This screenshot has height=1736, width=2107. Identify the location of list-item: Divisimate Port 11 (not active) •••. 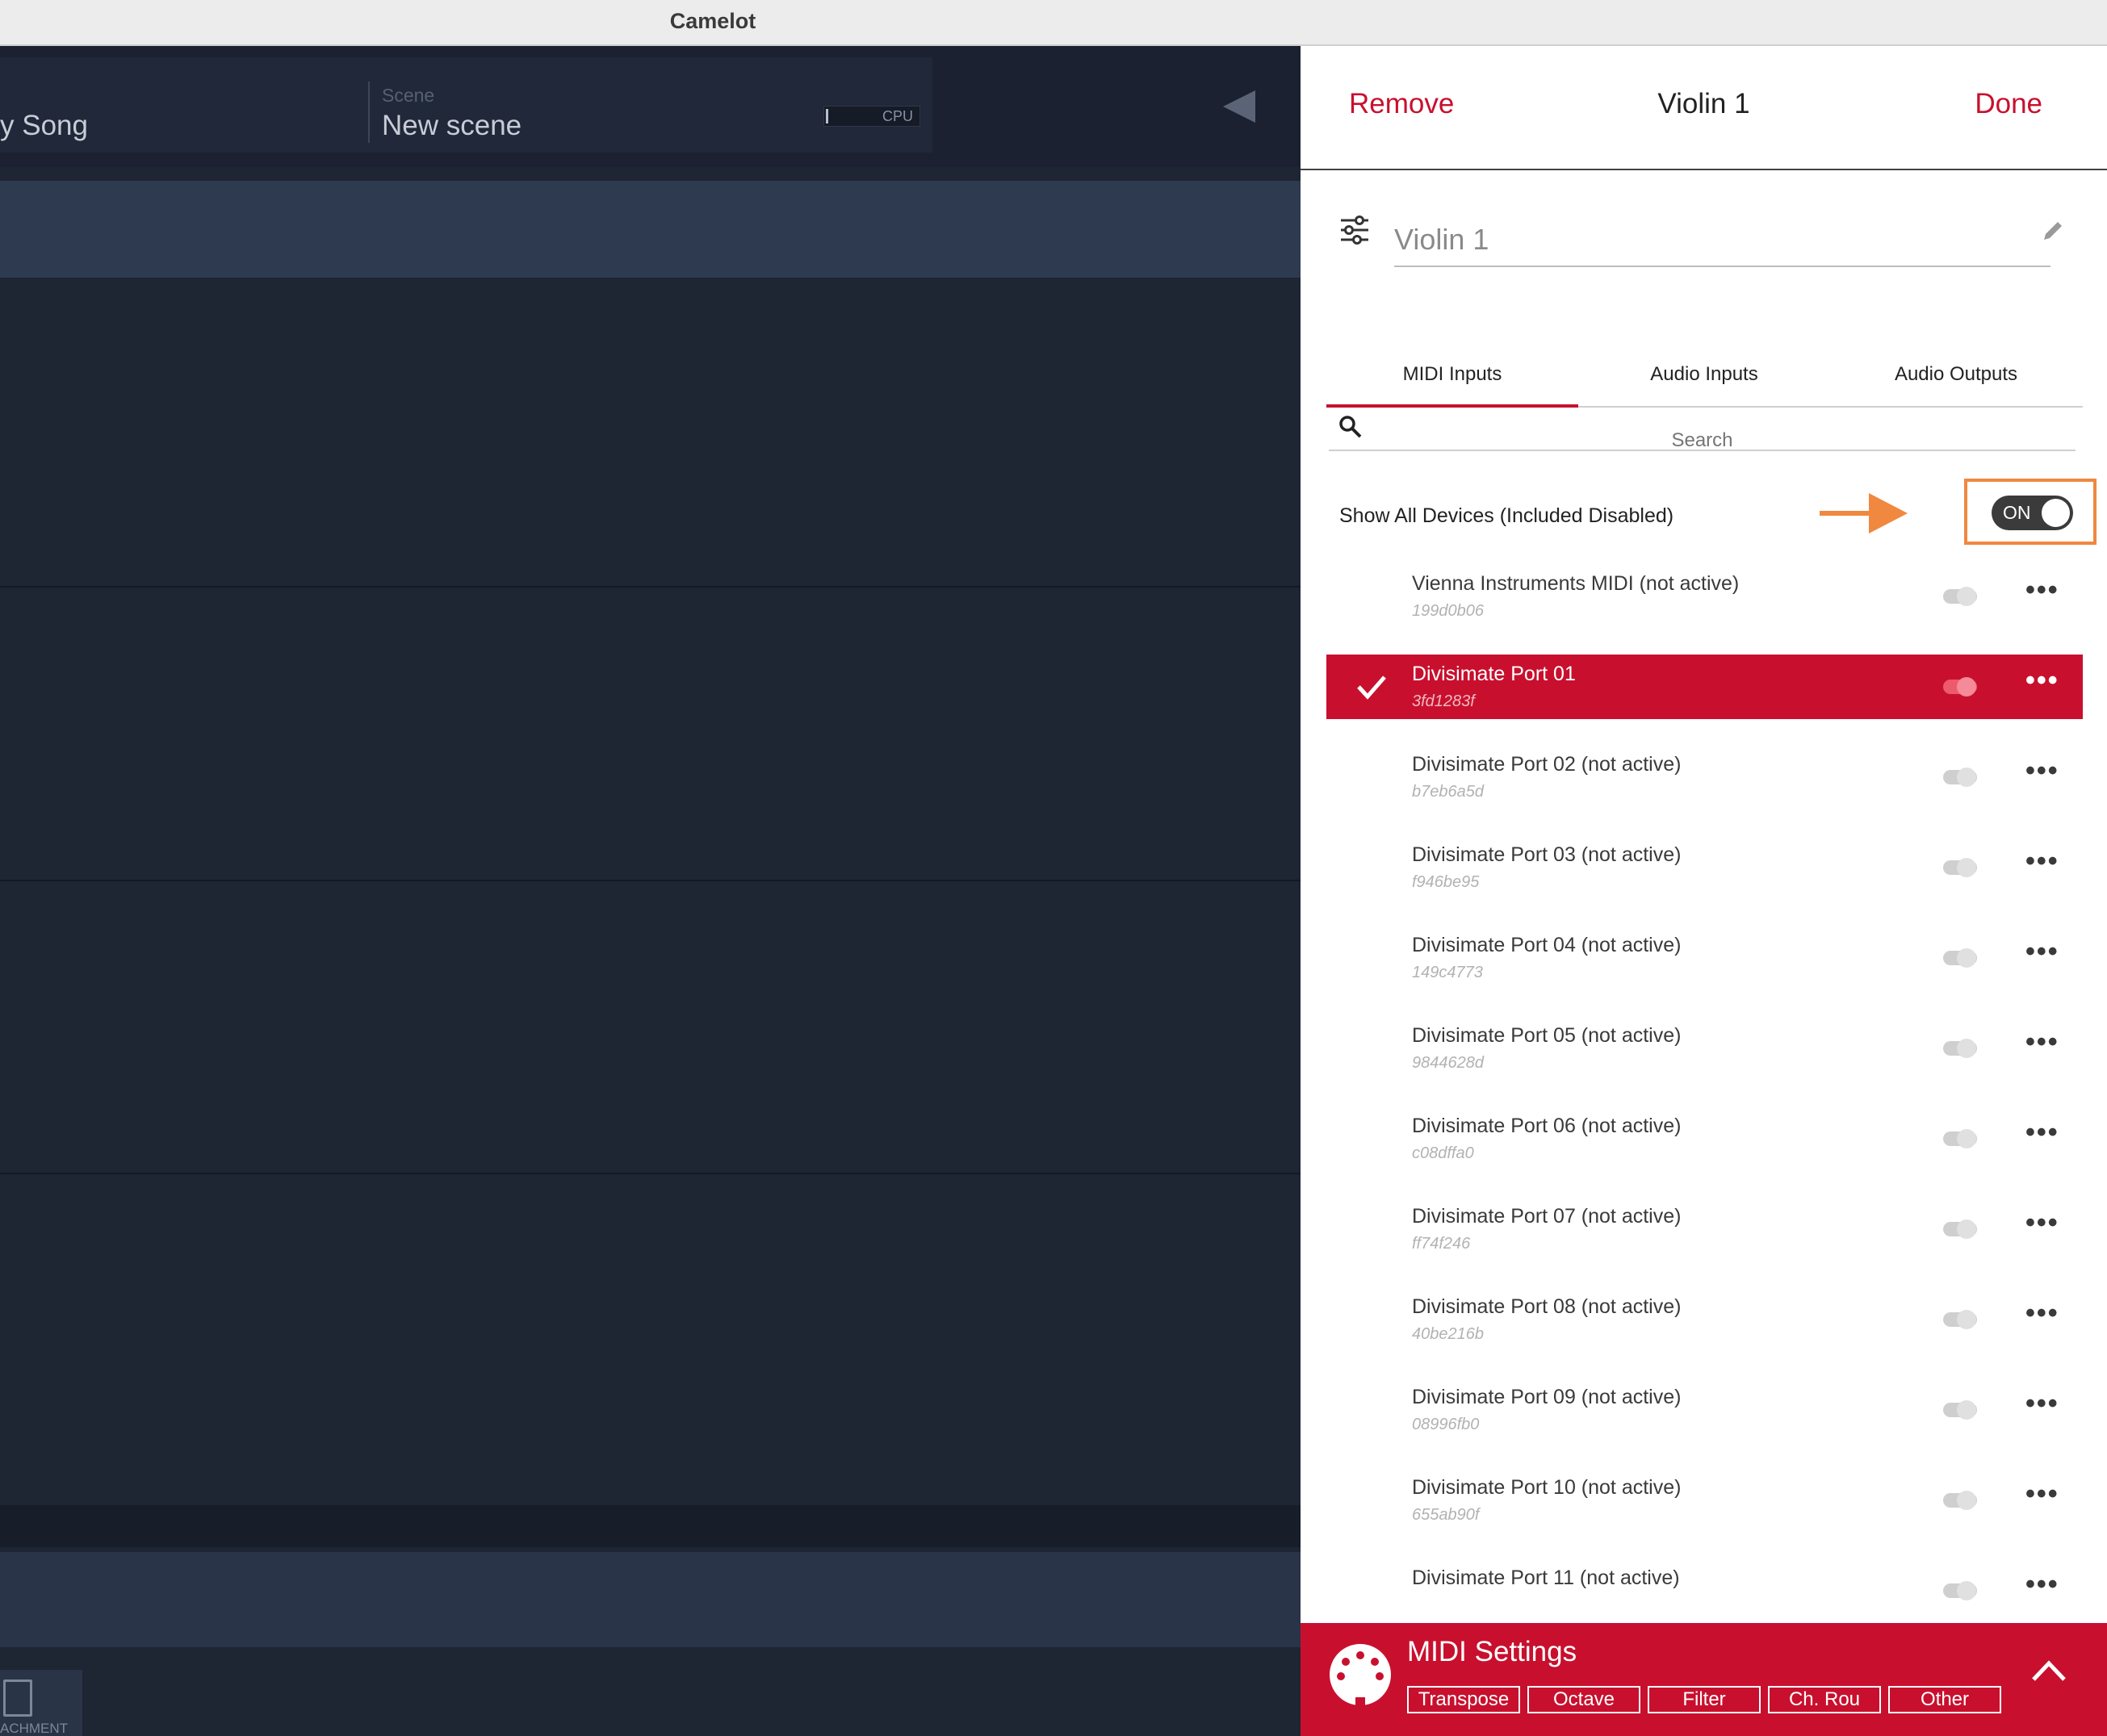
(1704, 1591).